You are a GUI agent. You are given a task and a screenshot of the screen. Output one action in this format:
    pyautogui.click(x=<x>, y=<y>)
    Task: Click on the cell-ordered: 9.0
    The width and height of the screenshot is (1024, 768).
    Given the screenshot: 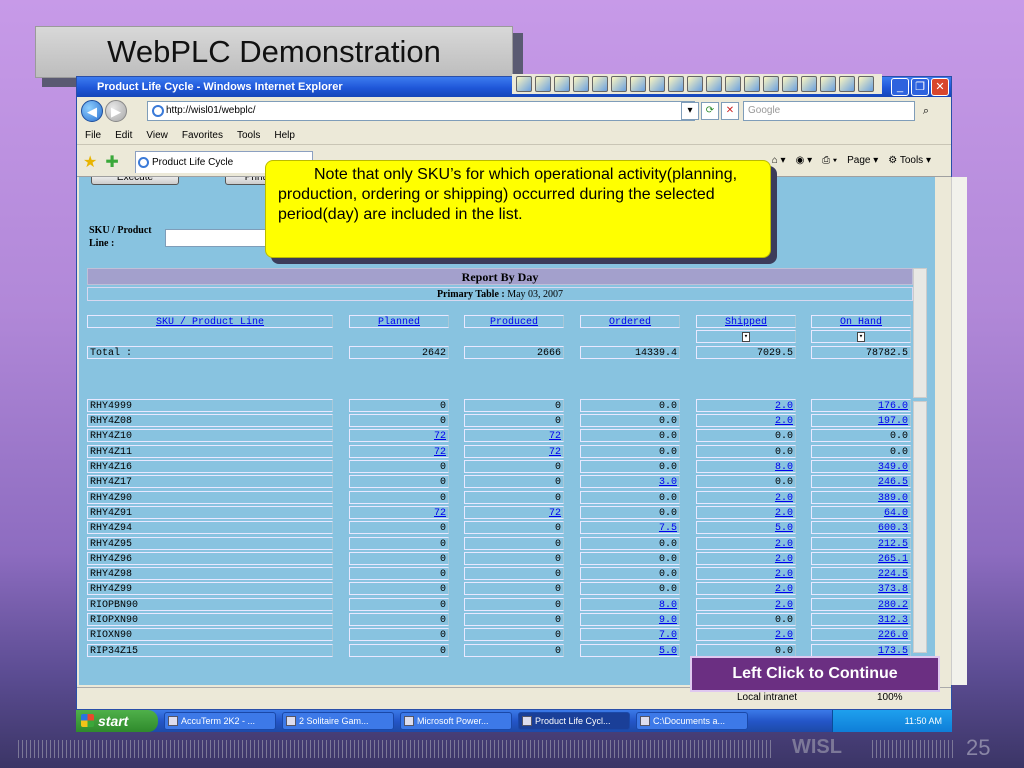 What is the action you would take?
    pyautogui.click(x=630, y=620)
    